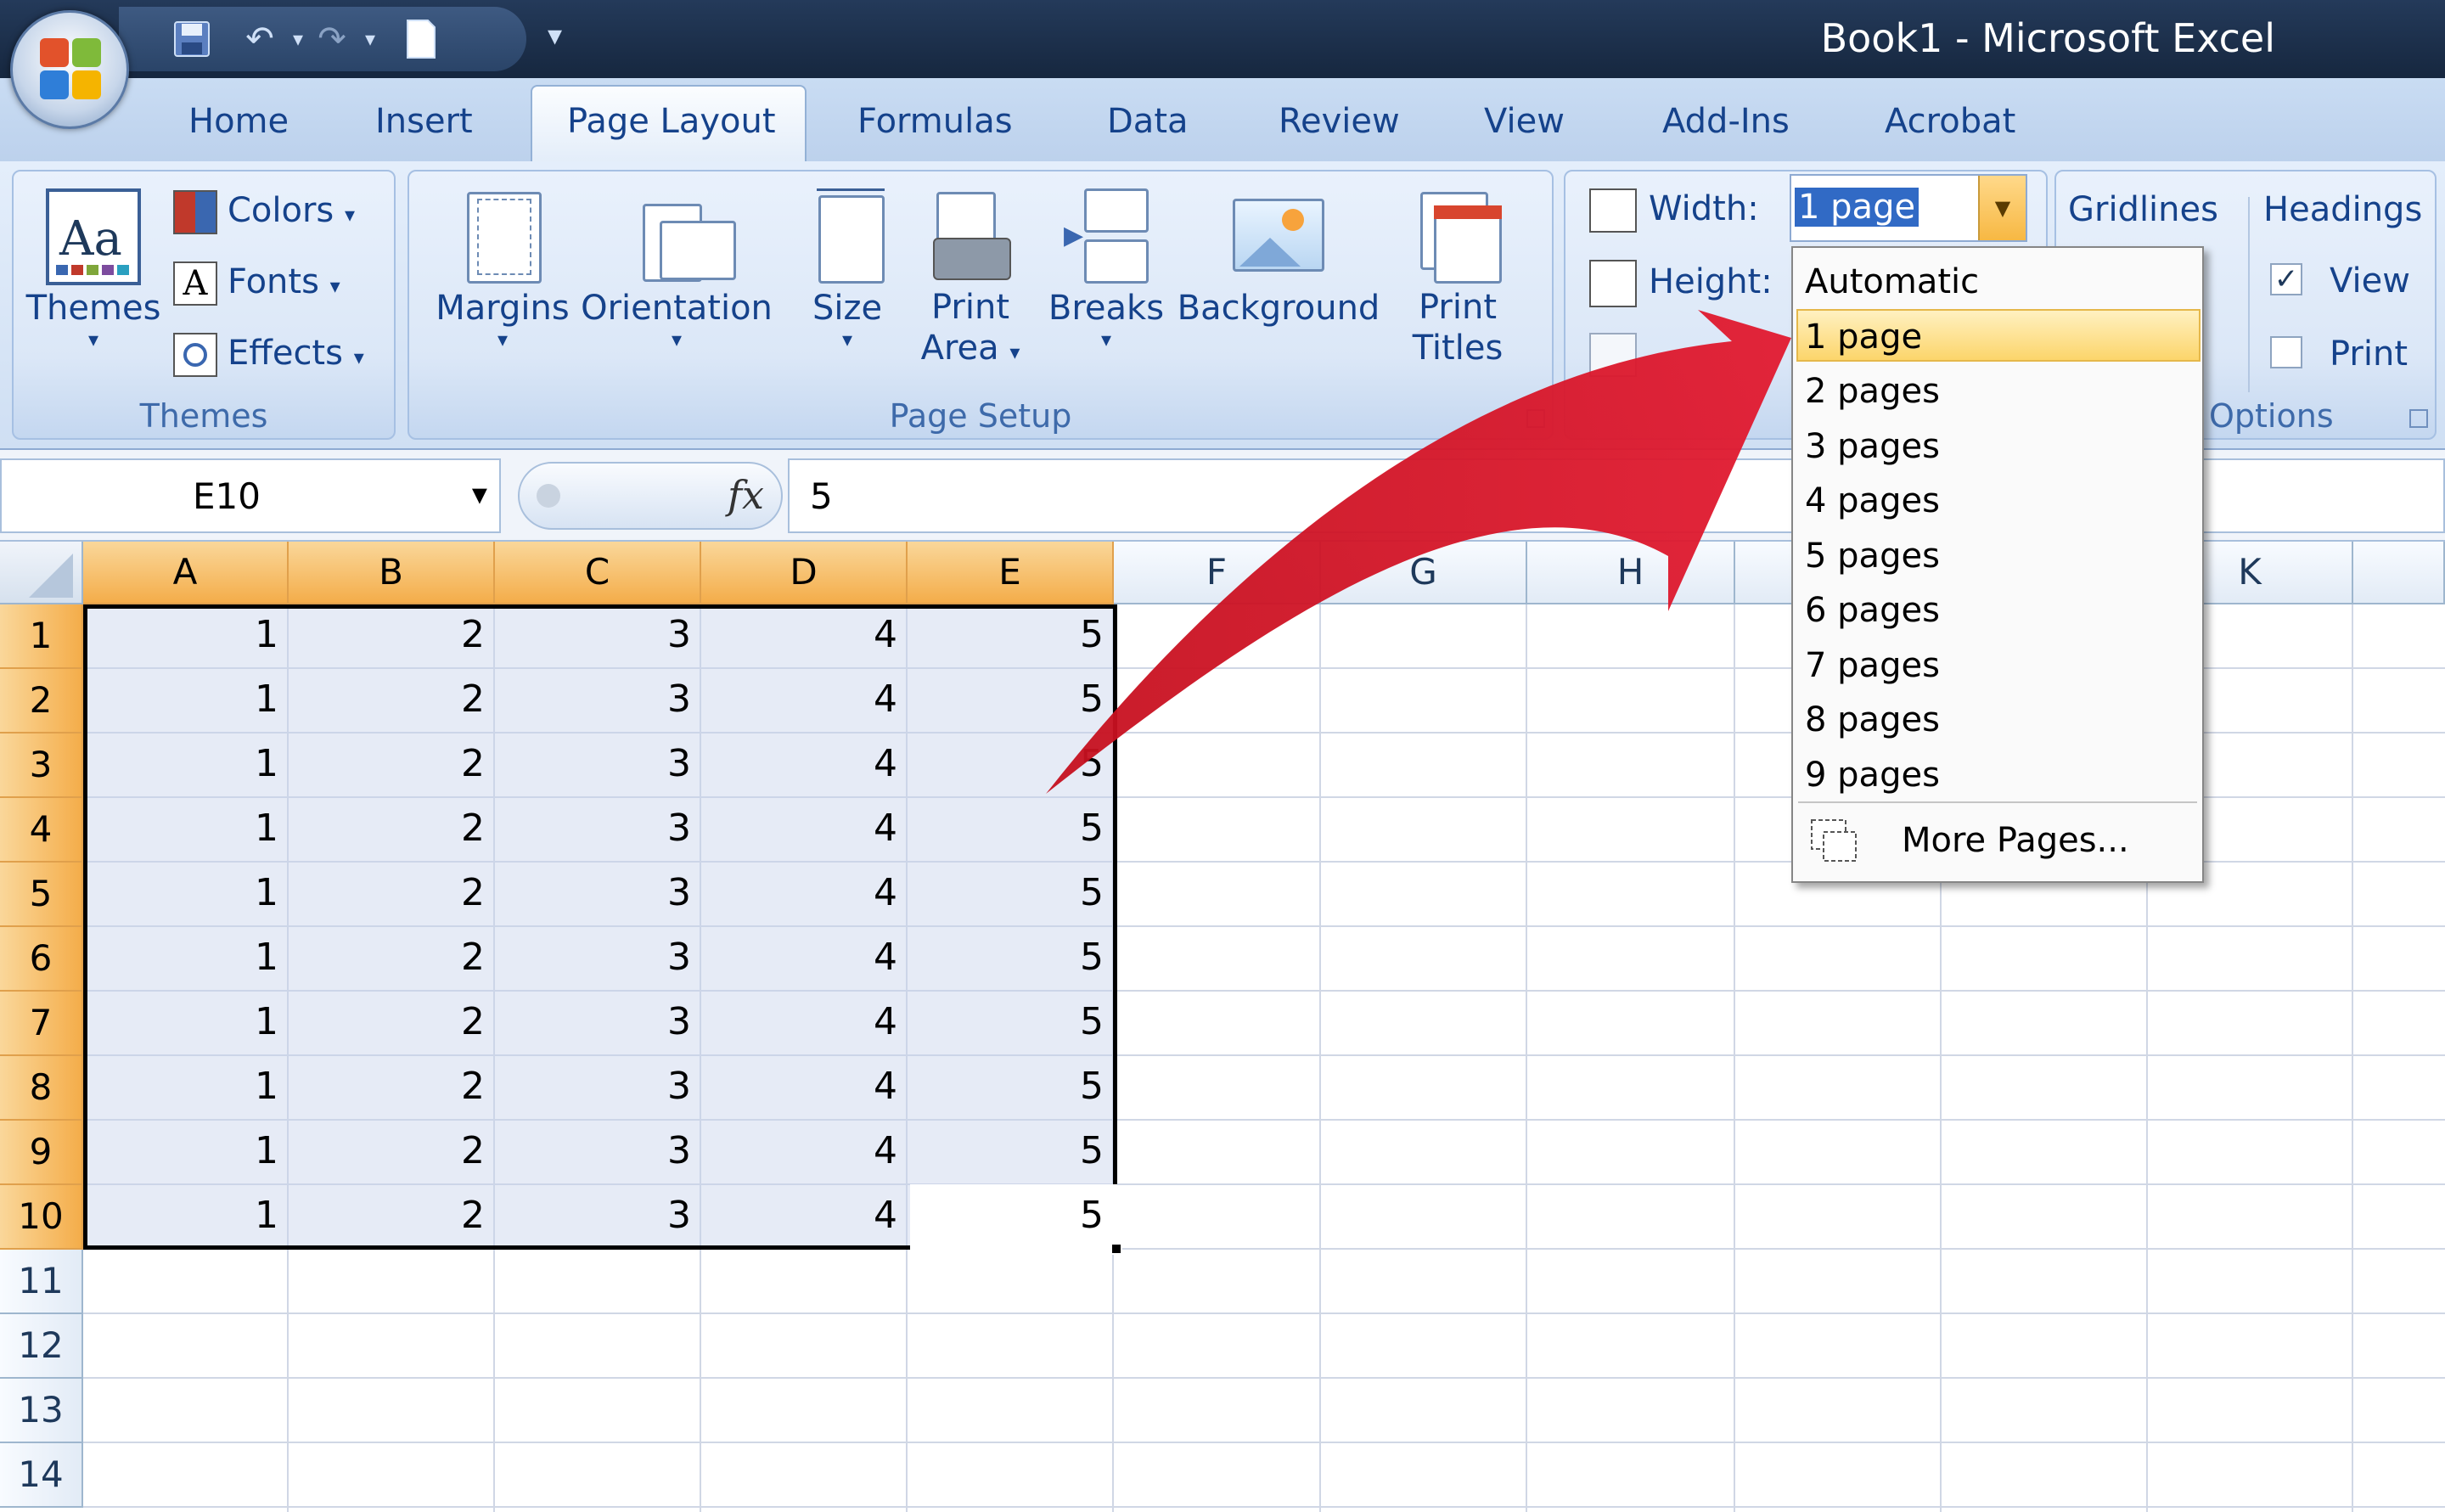 This screenshot has width=2445, height=1512. Describe the element at coordinates (598, 829) in the screenshot. I see `cell-c4: 3` at that location.